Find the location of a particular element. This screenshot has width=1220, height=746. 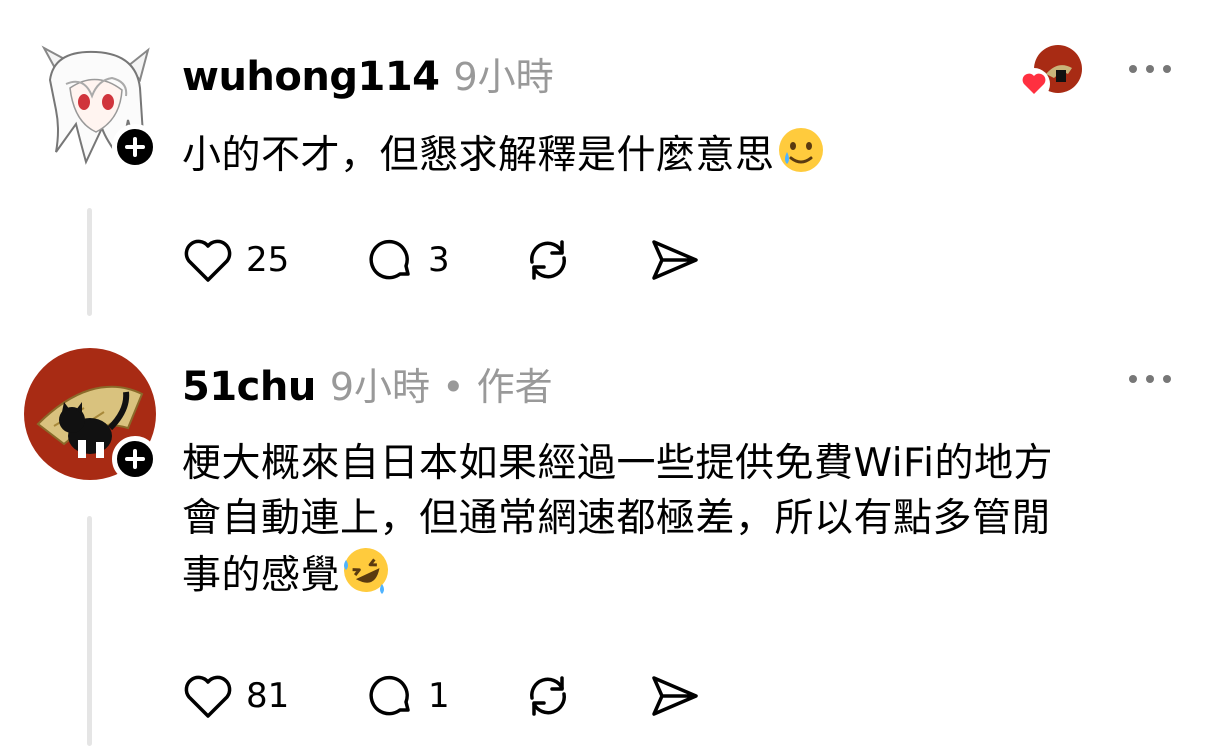

timestamp: 9小時 is located at coordinates (503, 77).